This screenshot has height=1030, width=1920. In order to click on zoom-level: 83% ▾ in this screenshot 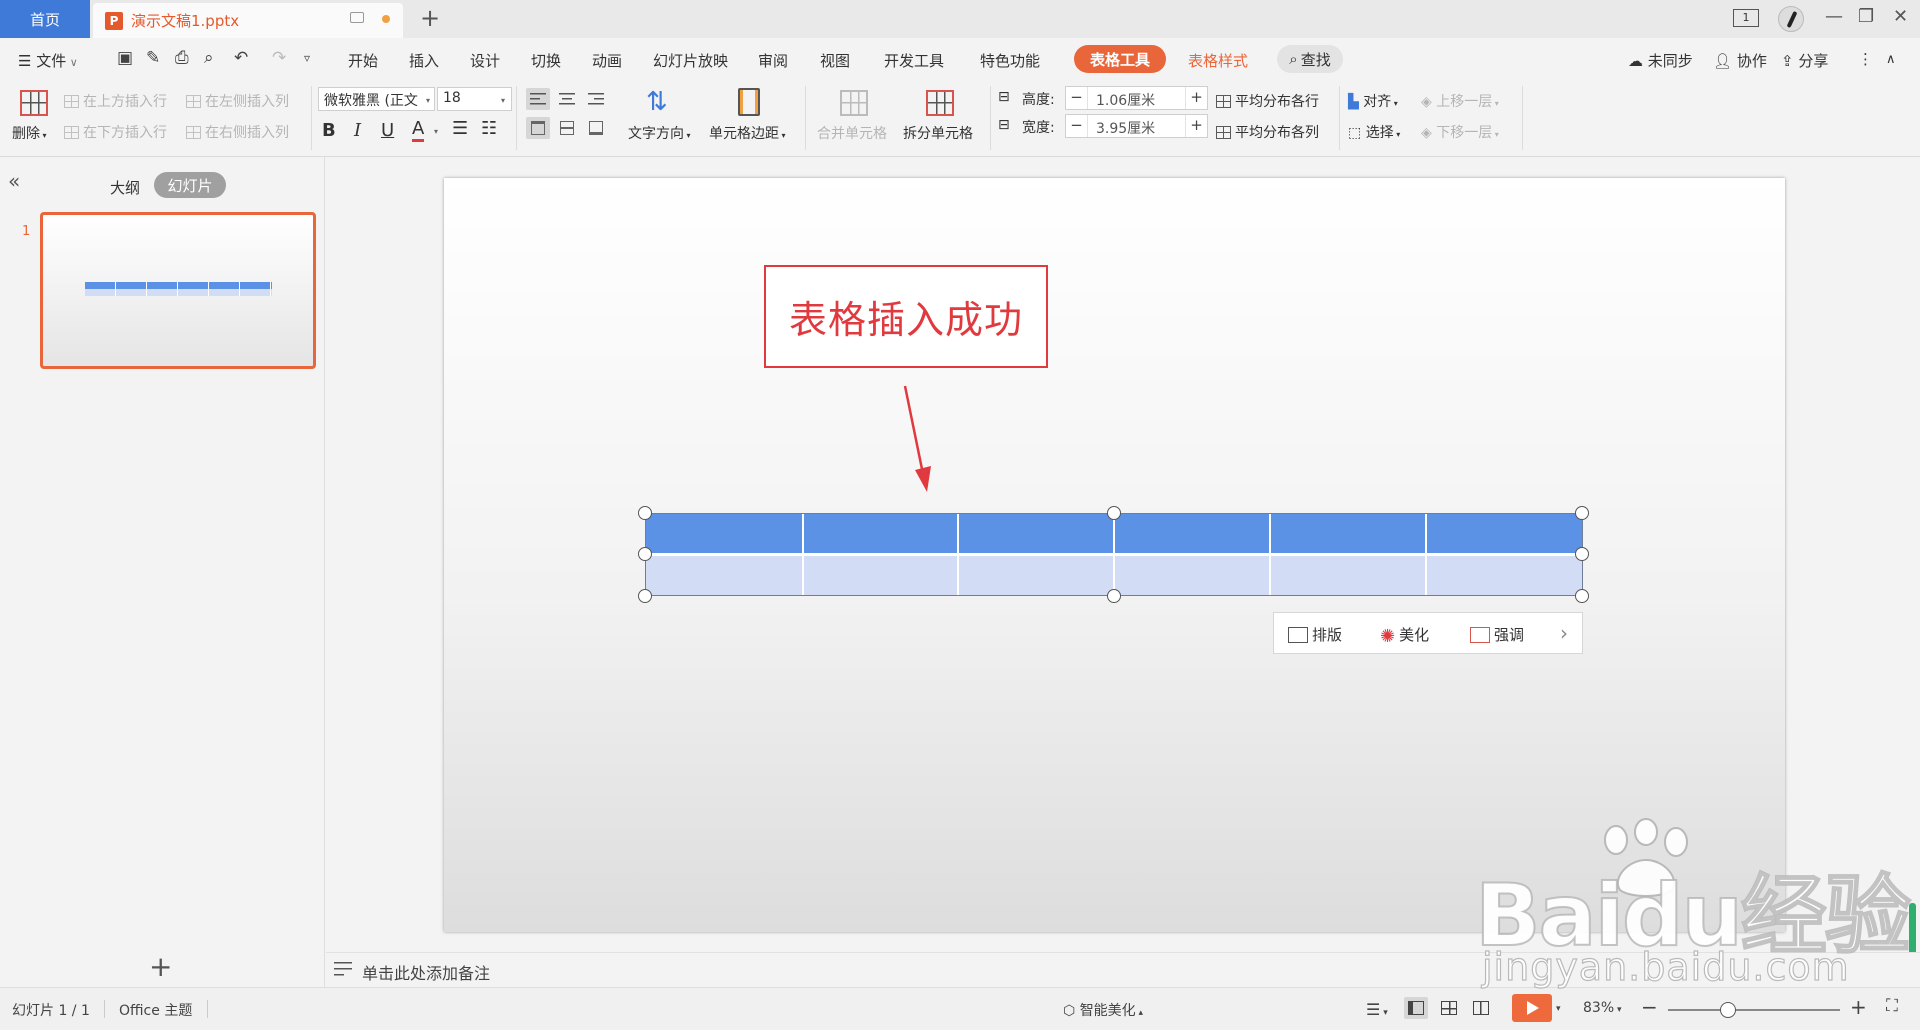, I will do `click(1602, 1008)`.